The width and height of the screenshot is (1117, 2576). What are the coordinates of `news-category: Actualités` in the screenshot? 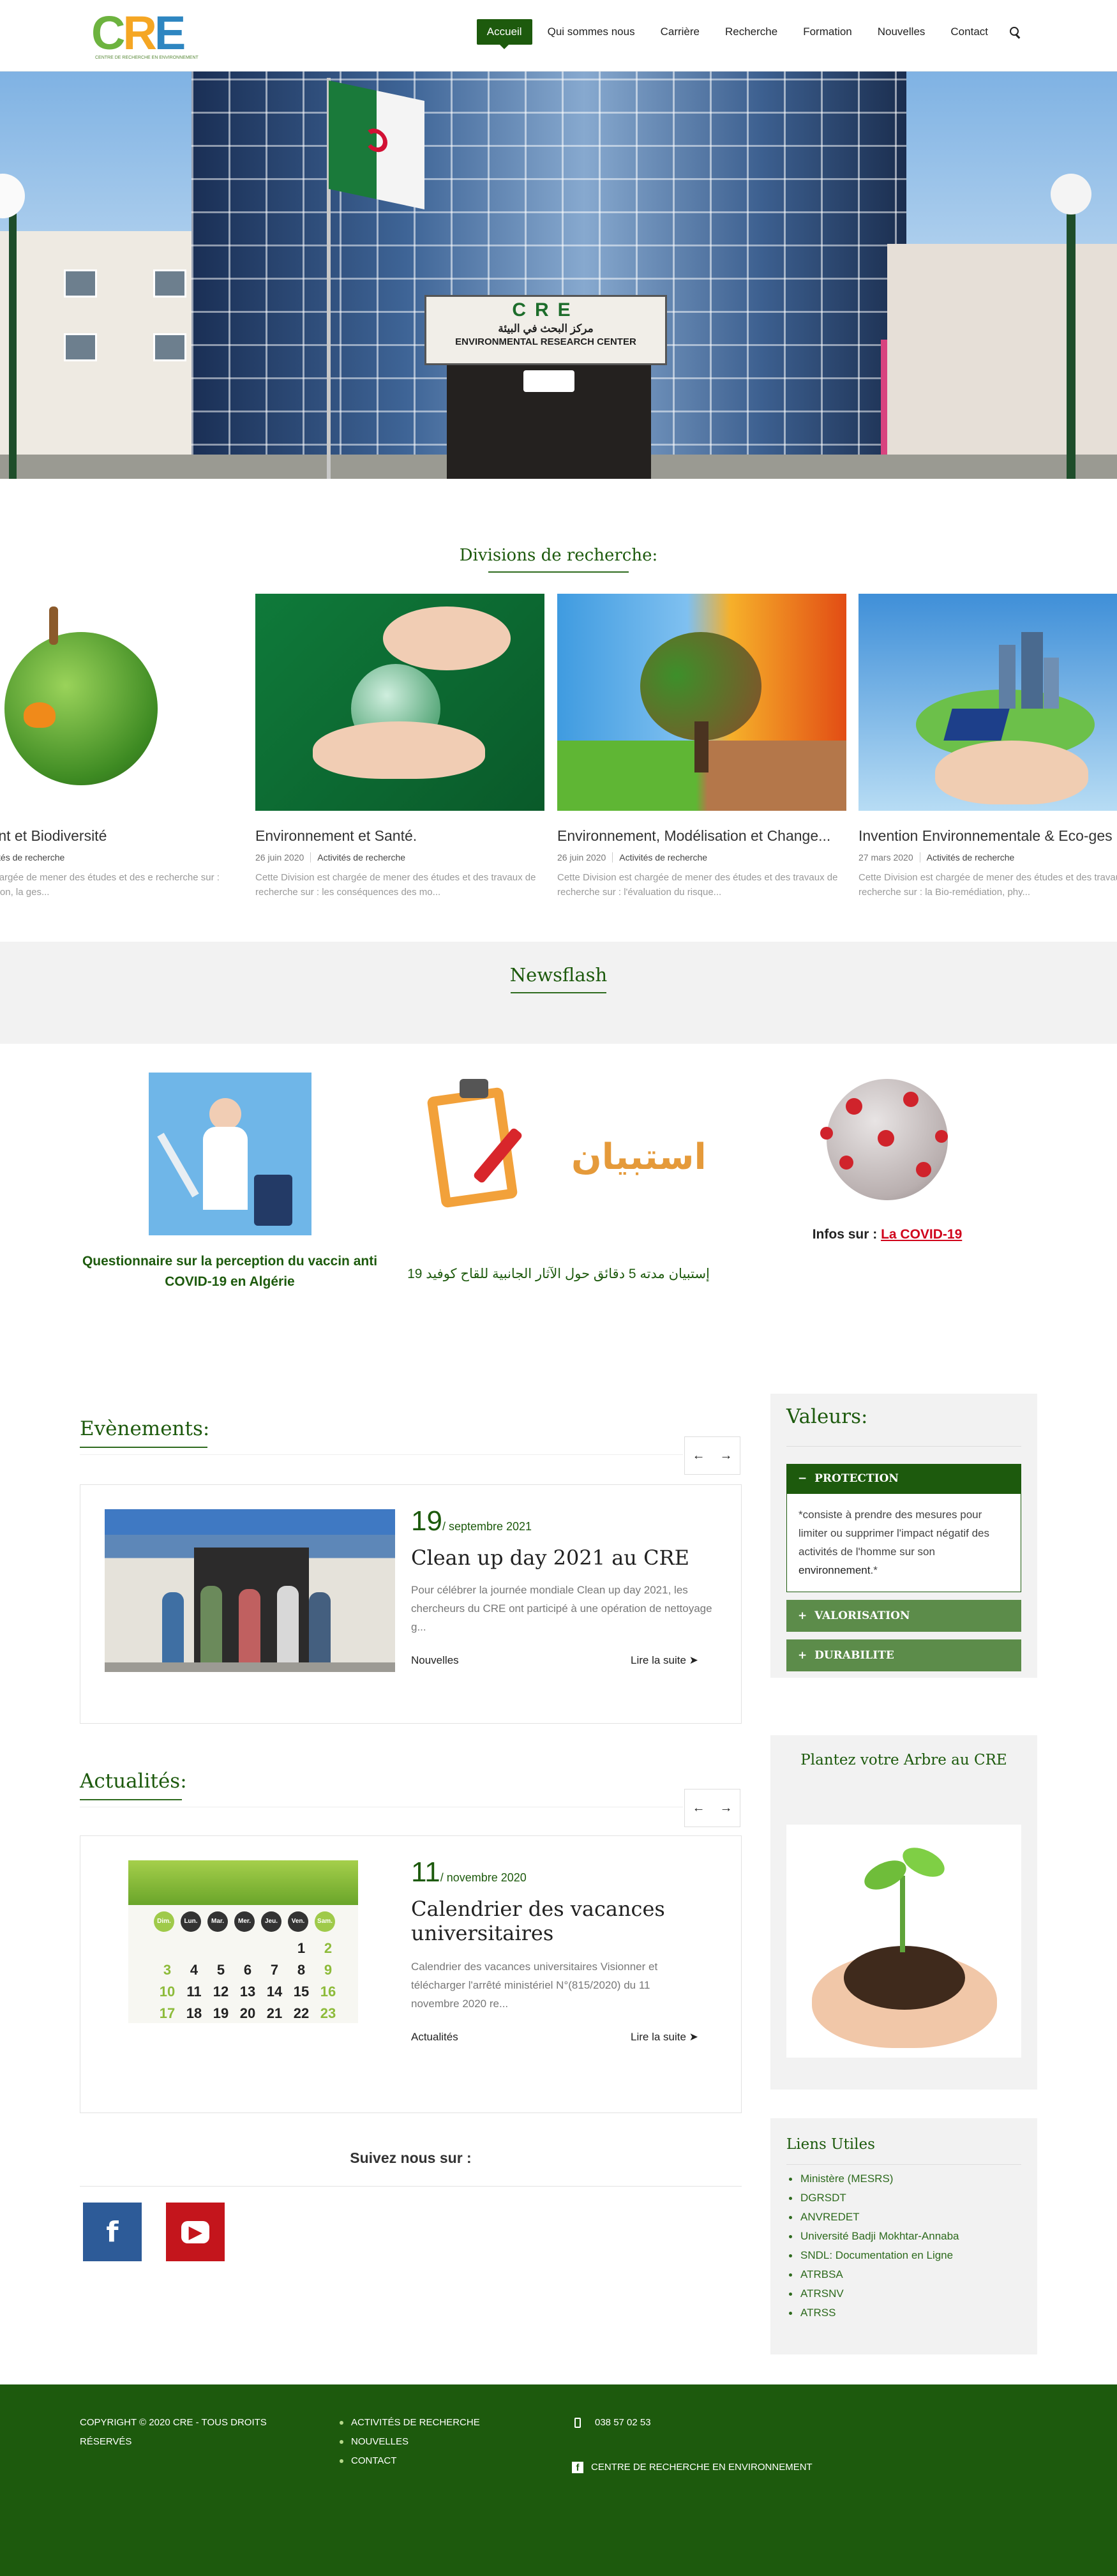 It's located at (434, 2038).